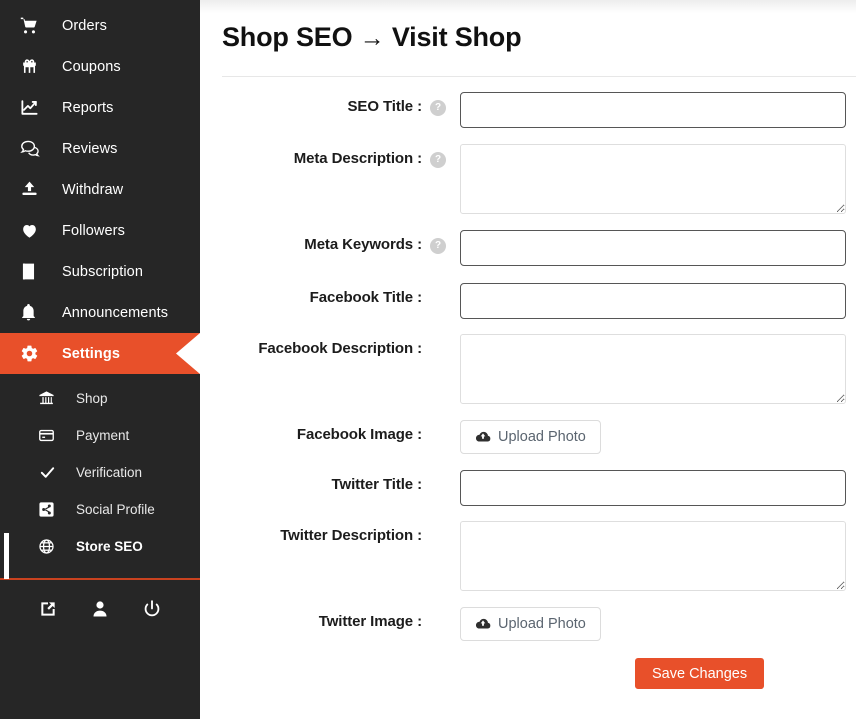  Describe the element at coordinates (51, 472) in the screenshot. I see `check-icon` at that location.